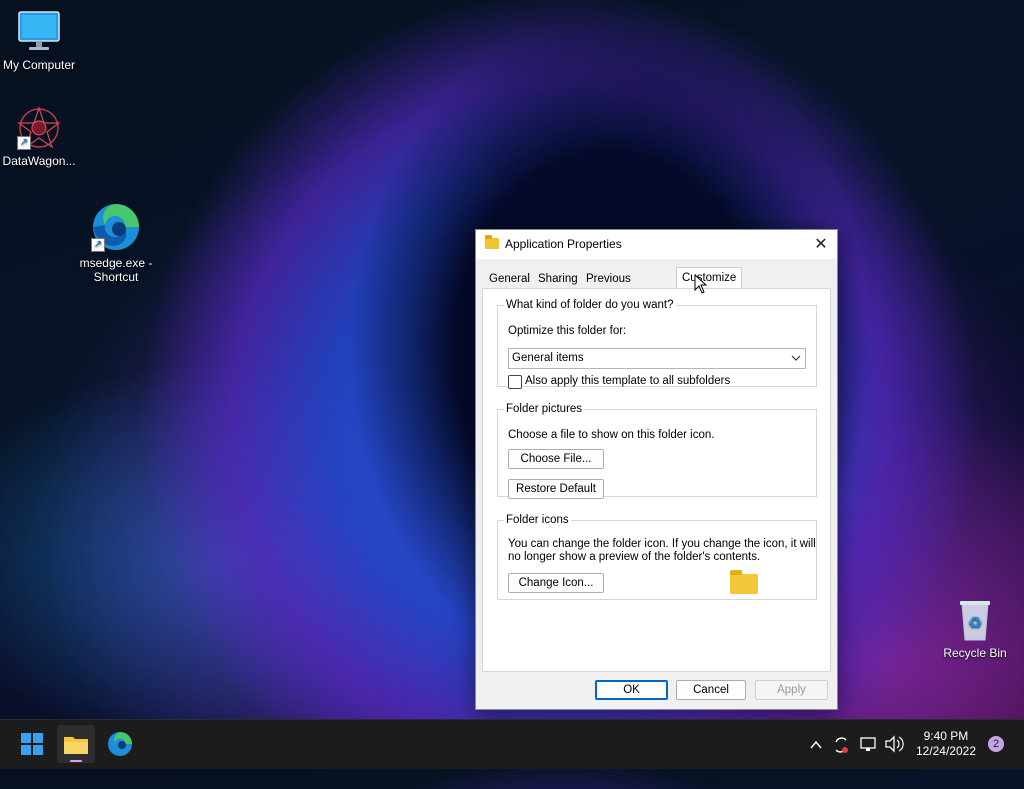  What do you see at coordinates (76, 749) in the screenshot?
I see `file-explorer-icon` at bounding box center [76, 749].